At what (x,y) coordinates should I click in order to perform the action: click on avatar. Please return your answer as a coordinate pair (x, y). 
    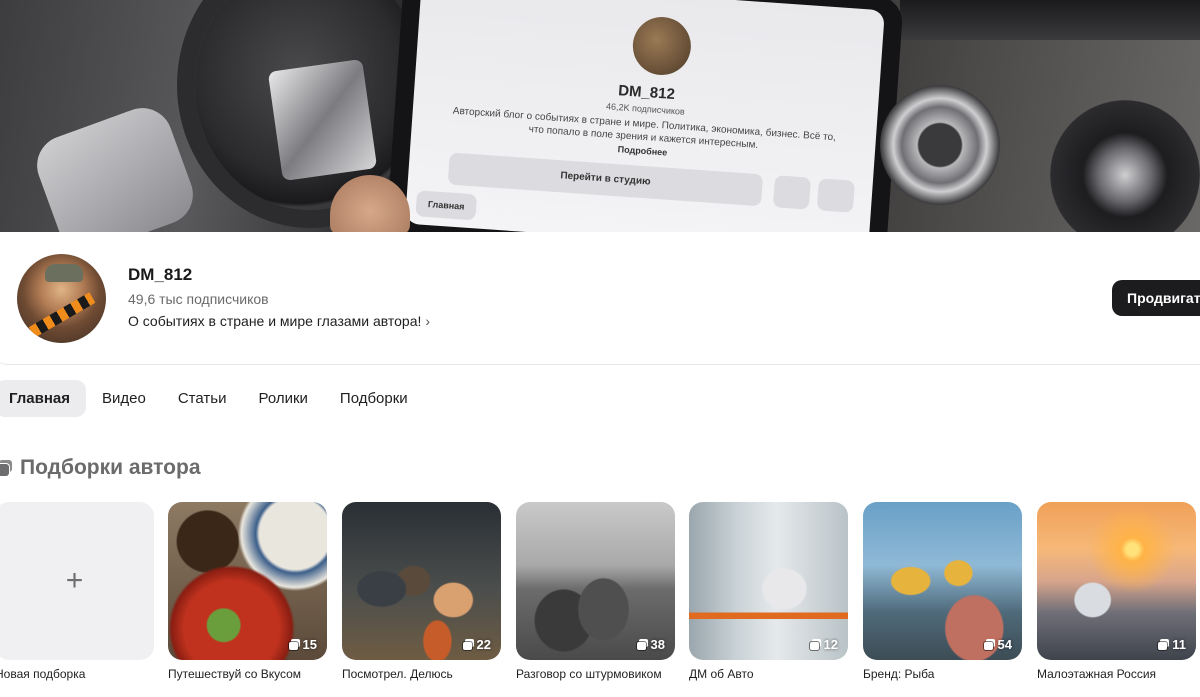
    Looking at the image, I should click on (61, 298).